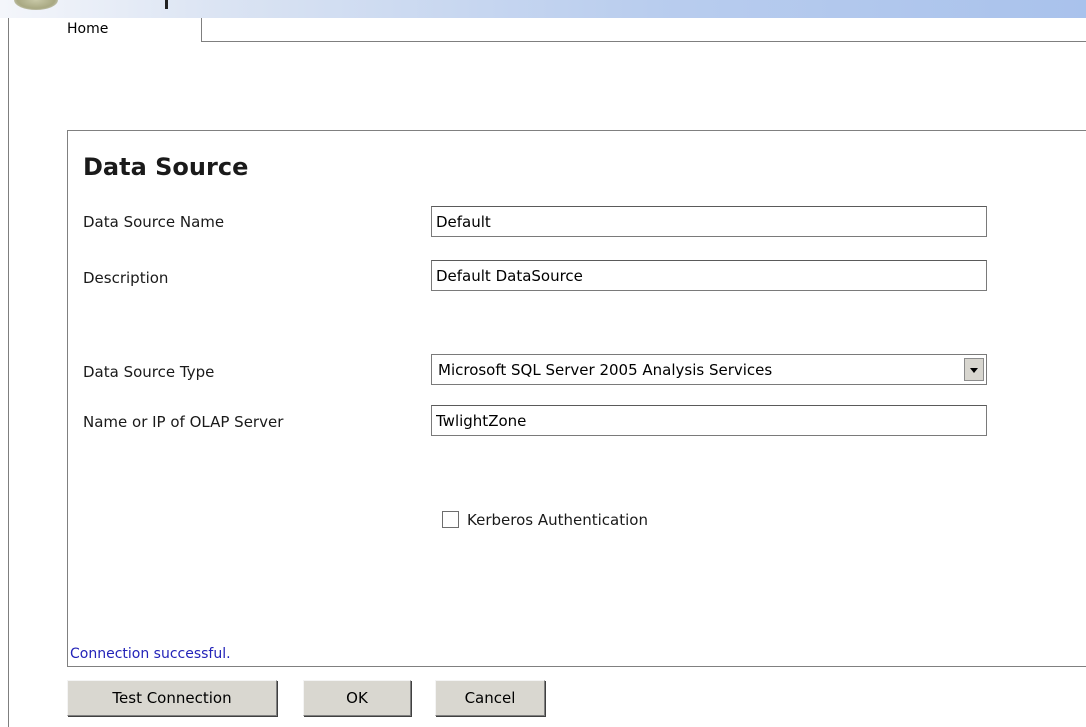 The height and width of the screenshot is (727, 1086). What do you see at coordinates (166, 167) in the screenshot?
I see `page-title: Data Source` at bounding box center [166, 167].